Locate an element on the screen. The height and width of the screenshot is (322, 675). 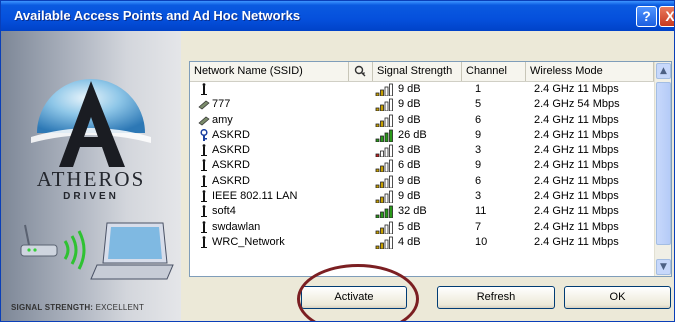
network-row: 777 9 dB 5 2.4 GHz 54 Mbps is located at coordinates (422, 104).